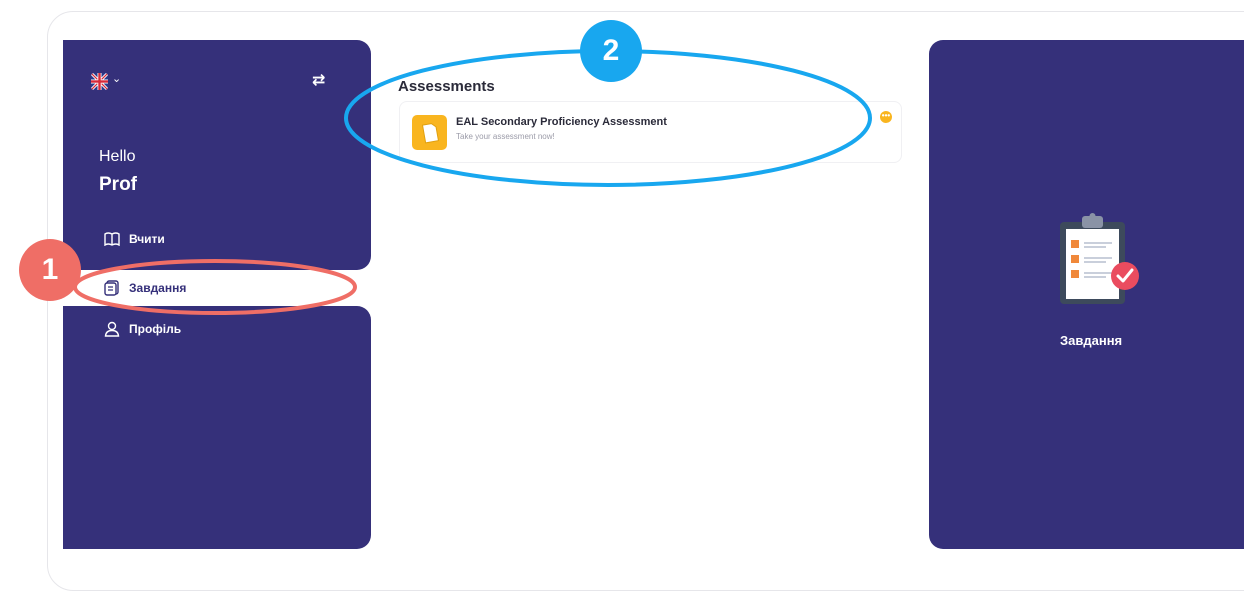 This screenshot has width=1244, height=591. What do you see at coordinates (429, 132) in the screenshot?
I see `document-icon` at bounding box center [429, 132].